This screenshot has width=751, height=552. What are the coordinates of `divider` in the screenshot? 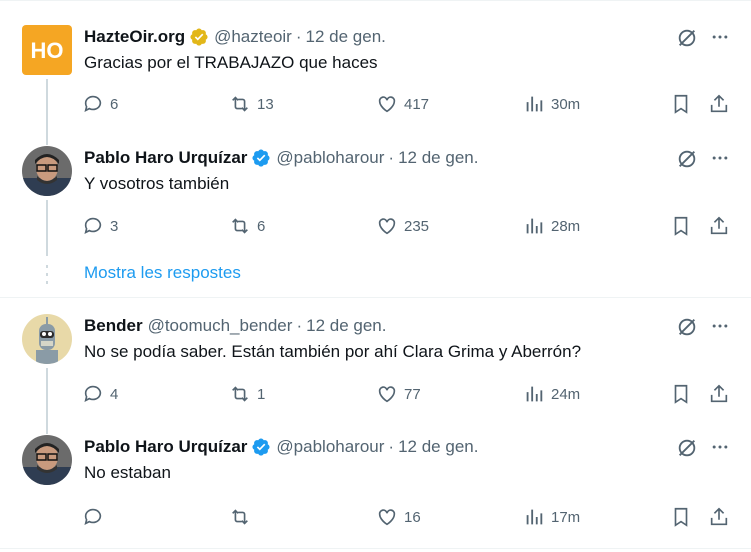 It's located at (375, 297).